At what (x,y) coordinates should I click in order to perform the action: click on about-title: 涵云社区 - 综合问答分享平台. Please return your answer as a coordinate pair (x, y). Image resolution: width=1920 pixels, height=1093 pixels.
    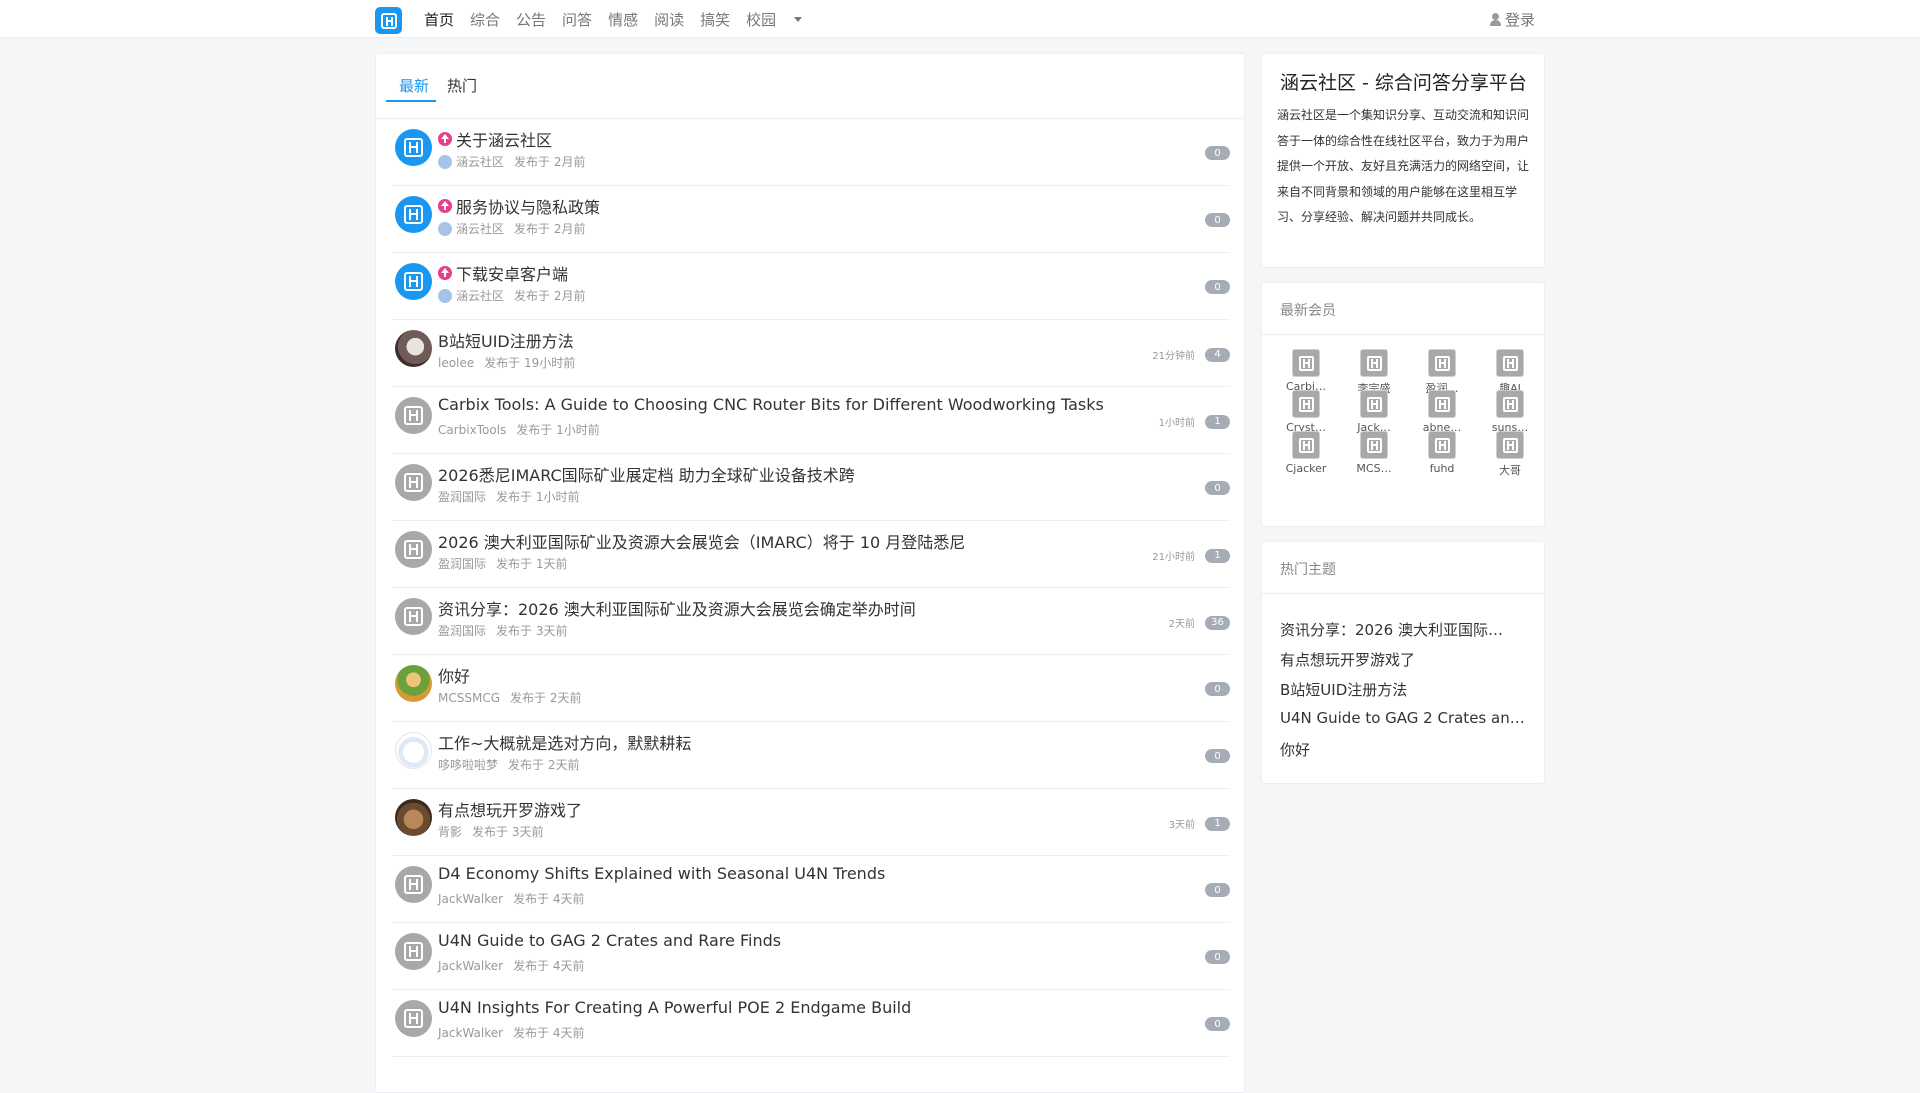
    Looking at the image, I should click on (1403, 83).